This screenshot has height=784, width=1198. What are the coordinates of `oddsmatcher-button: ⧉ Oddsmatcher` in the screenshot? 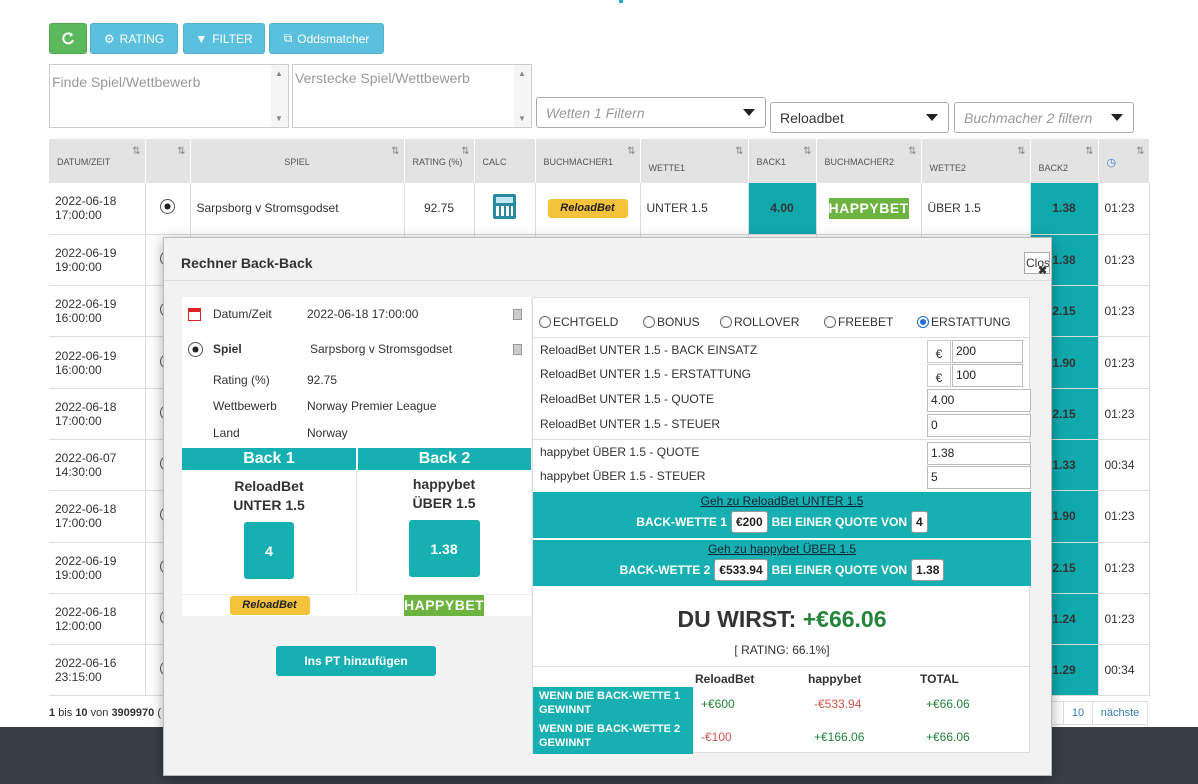 It's located at (326, 38).